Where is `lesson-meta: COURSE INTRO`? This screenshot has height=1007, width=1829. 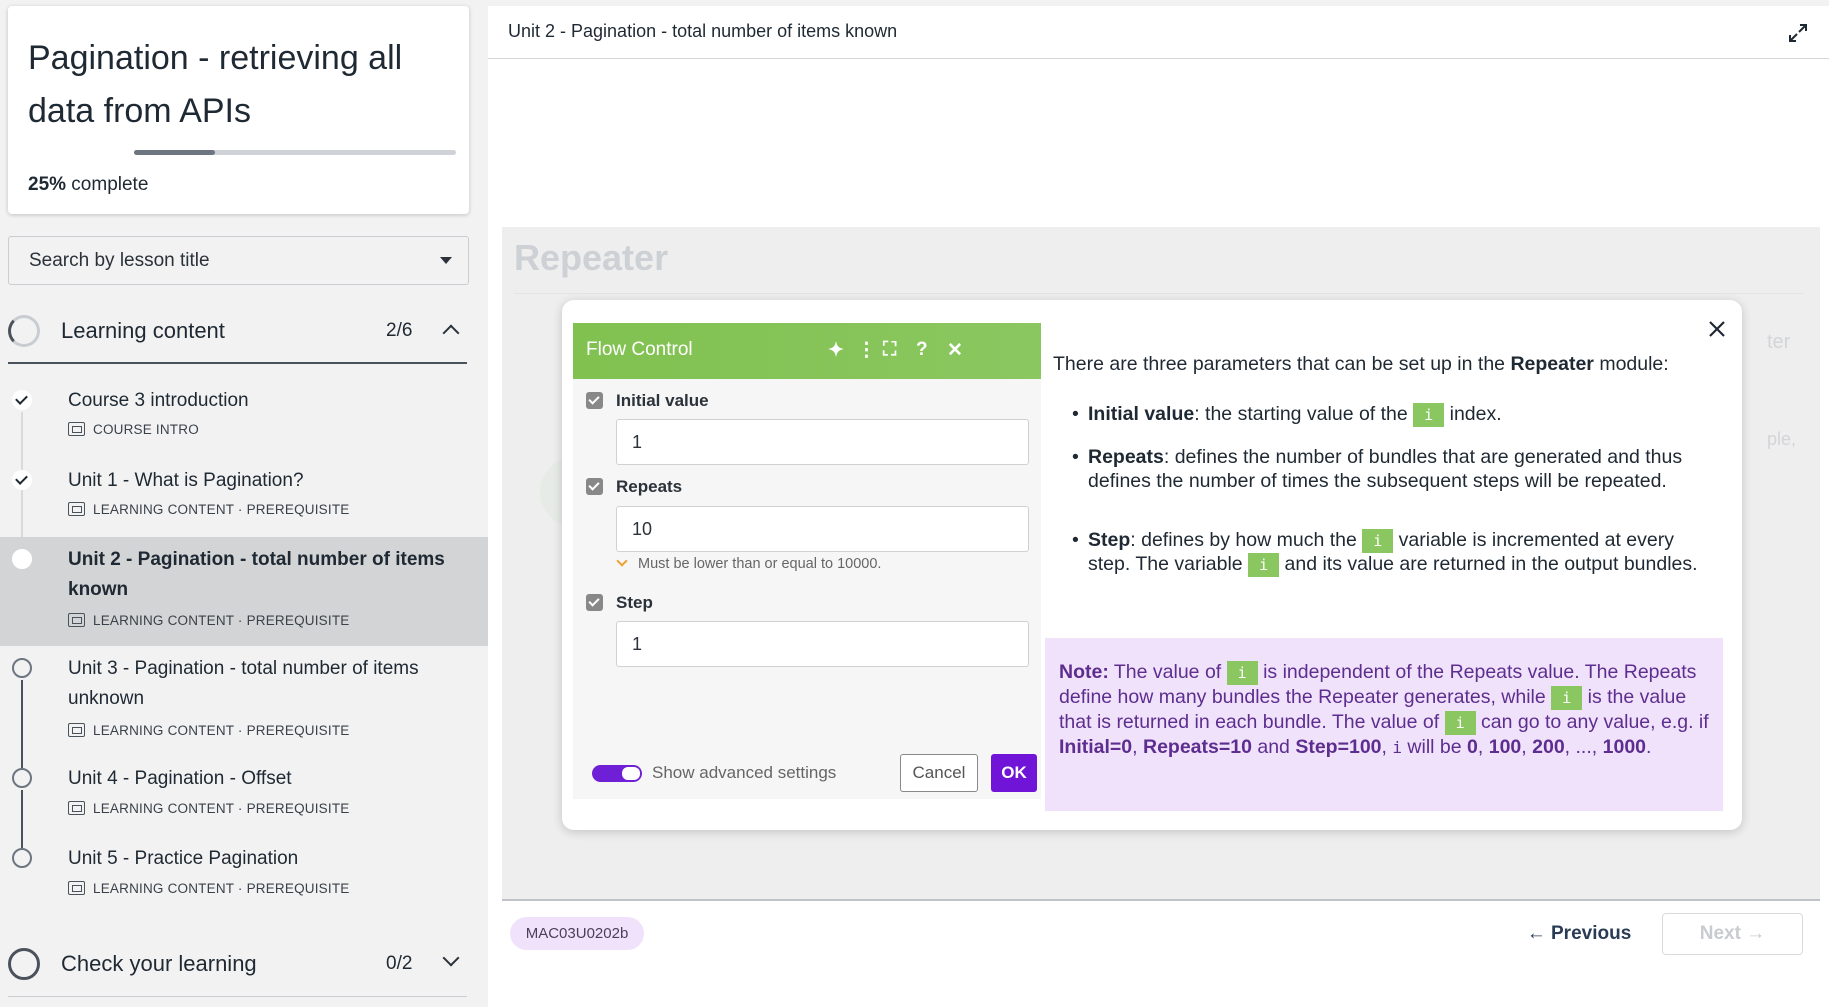 lesson-meta: COURSE INTRO is located at coordinates (133, 429).